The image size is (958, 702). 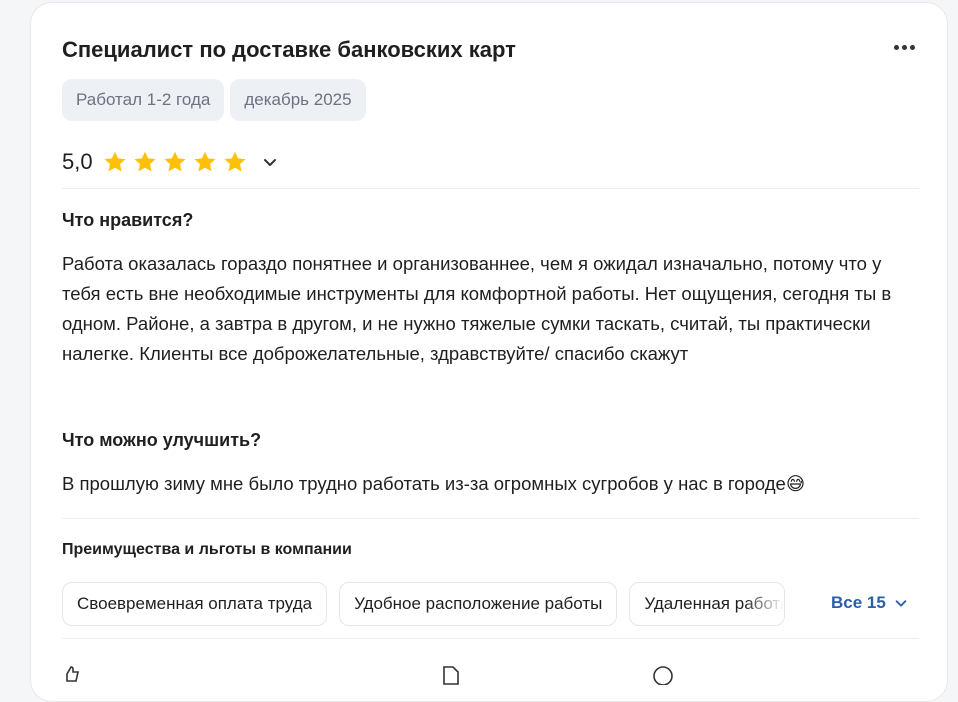 I want to click on show-all-benefits-button: Все 15, so click(x=869, y=603).